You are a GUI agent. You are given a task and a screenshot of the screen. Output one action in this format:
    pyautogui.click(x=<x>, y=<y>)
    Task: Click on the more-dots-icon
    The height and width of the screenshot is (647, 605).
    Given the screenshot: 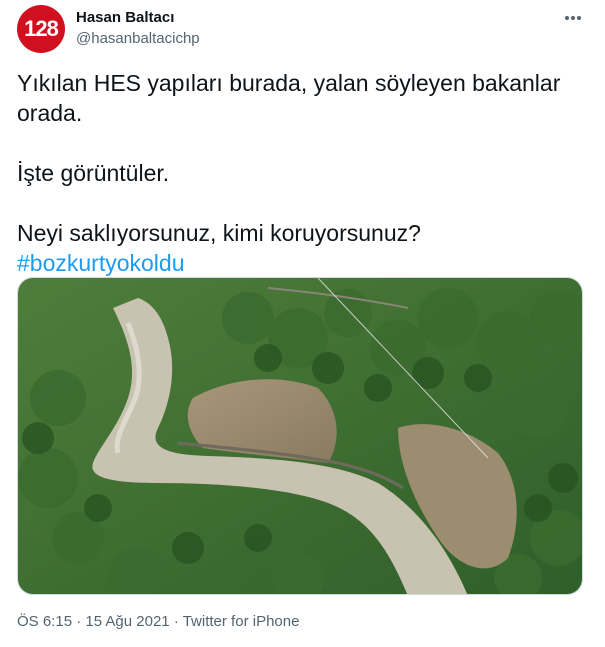 What is the action you would take?
    pyautogui.click(x=573, y=18)
    